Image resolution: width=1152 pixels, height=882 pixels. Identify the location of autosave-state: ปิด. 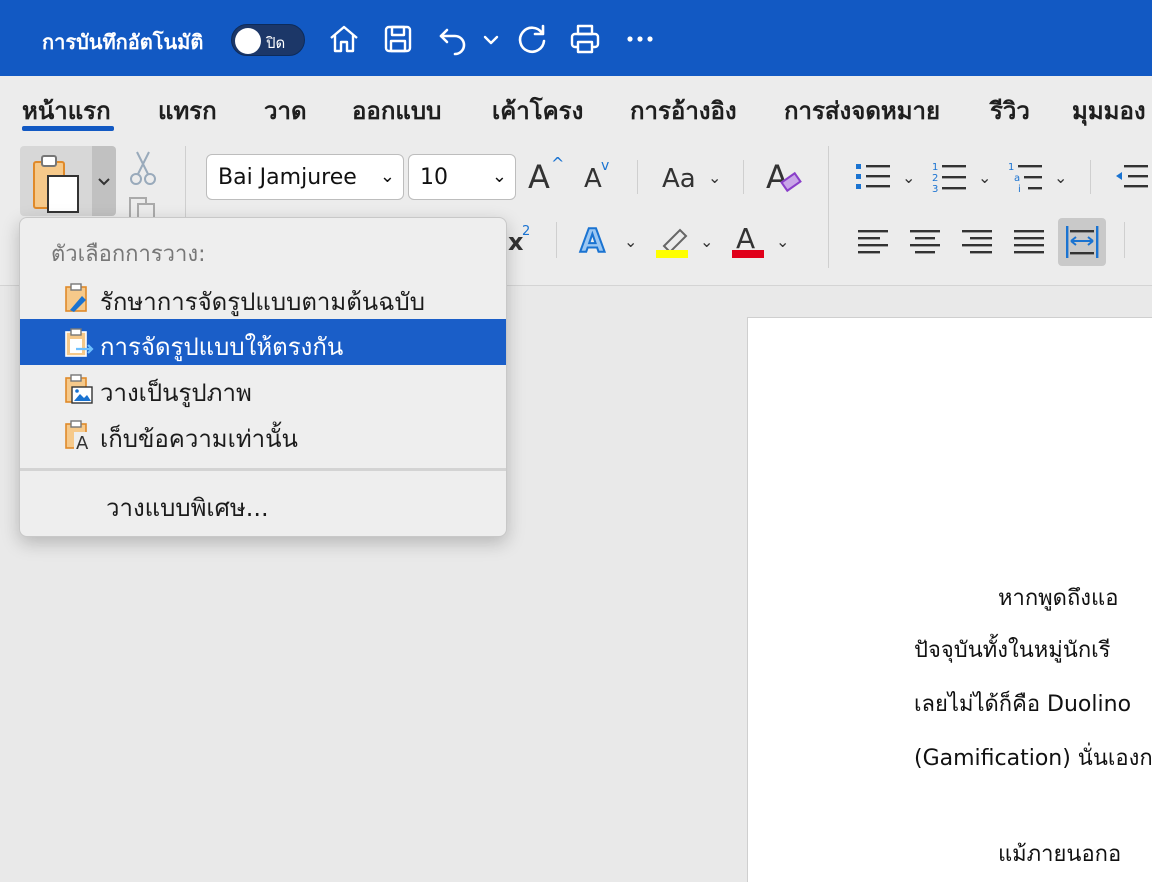
(276, 43).